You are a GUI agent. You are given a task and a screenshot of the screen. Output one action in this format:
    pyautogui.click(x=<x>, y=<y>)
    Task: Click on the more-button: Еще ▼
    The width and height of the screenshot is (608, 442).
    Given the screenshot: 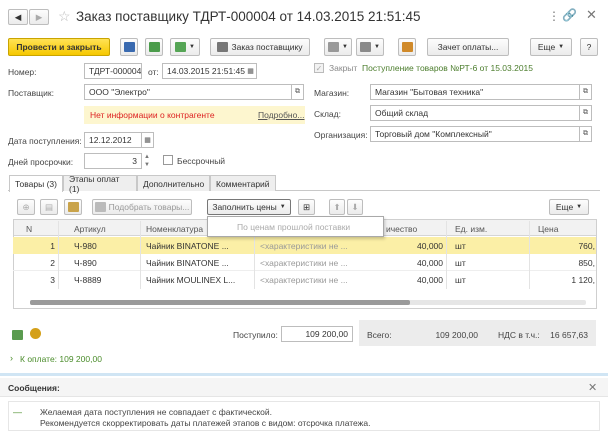 What is the action you would take?
    pyautogui.click(x=551, y=47)
    